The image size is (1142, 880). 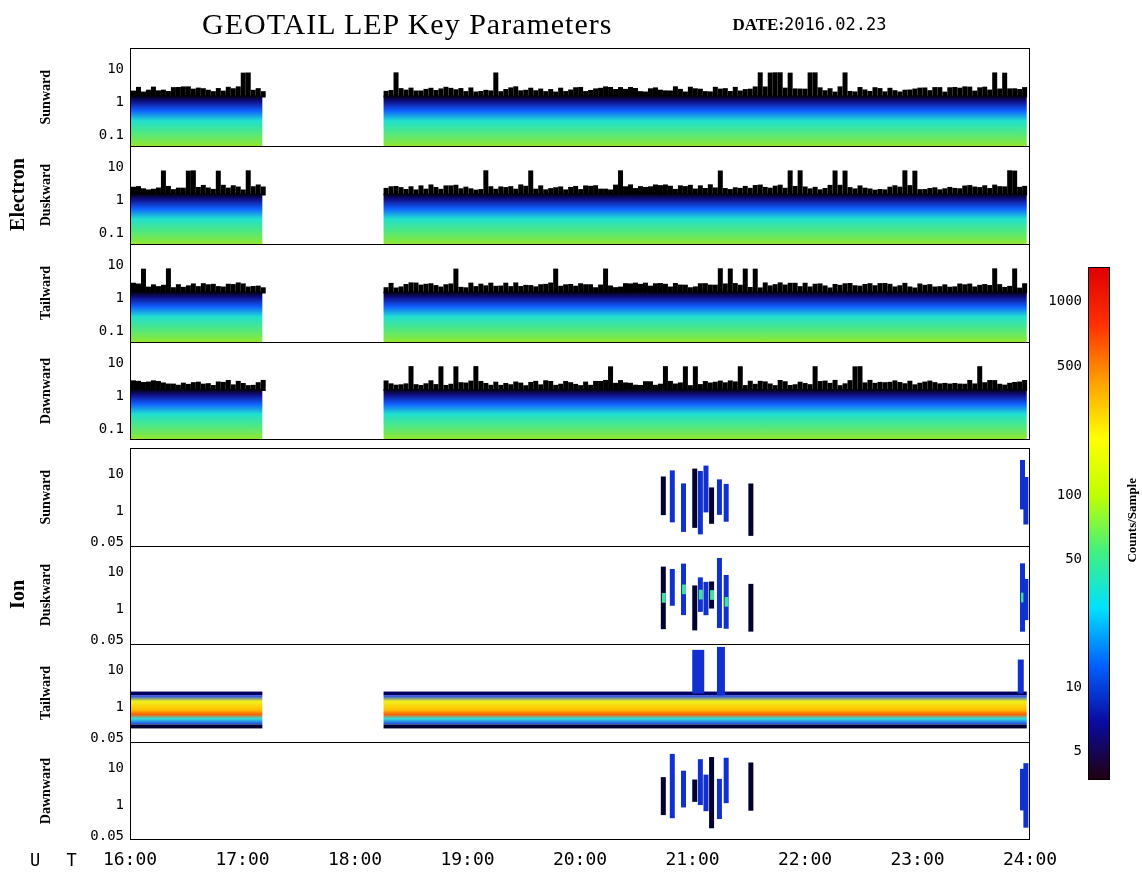 What do you see at coordinates (758, 24) in the screenshot?
I see `date-key: DATE:` at bounding box center [758, 24].